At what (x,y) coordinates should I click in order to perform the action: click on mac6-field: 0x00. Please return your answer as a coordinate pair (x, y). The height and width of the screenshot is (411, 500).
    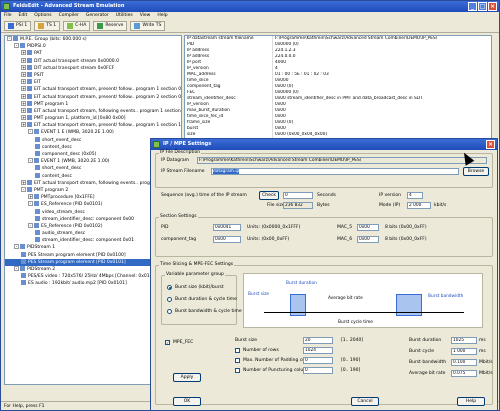
    Looking at the image, I should click on (368, 239).